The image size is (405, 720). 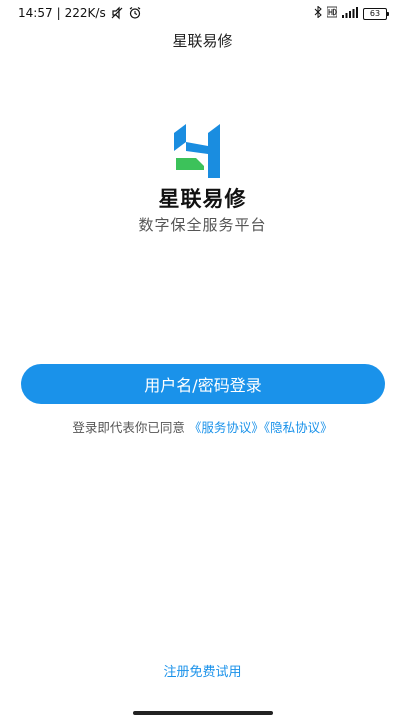 I want to click on status-right: 63, so click(x=351, y=13).